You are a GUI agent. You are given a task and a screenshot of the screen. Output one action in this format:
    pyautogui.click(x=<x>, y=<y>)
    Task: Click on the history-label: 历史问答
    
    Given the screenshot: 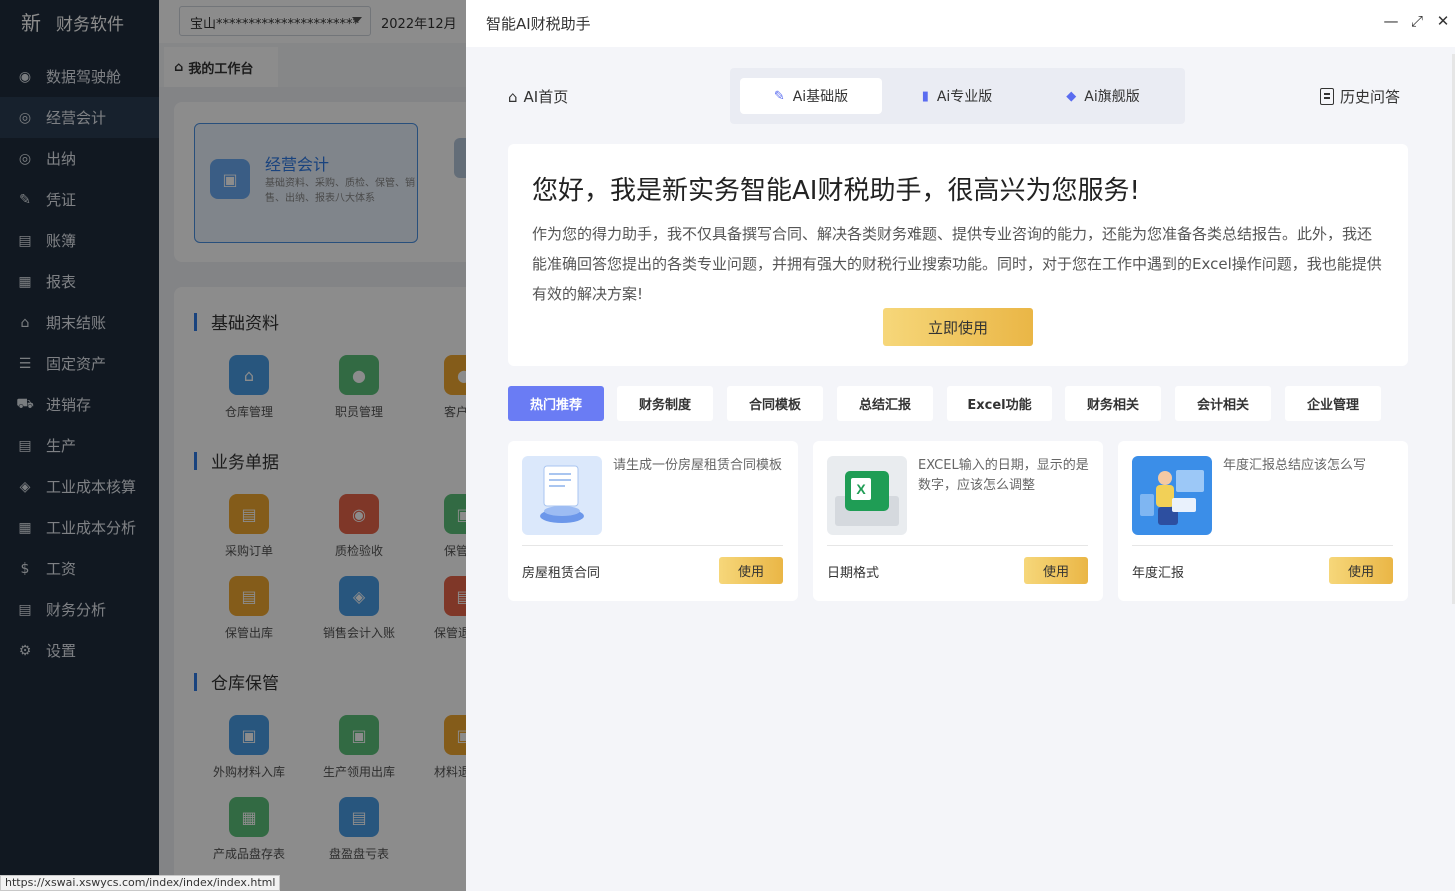 What is the action you would take?
    pyautogui.click(x=1370, y=97)
    